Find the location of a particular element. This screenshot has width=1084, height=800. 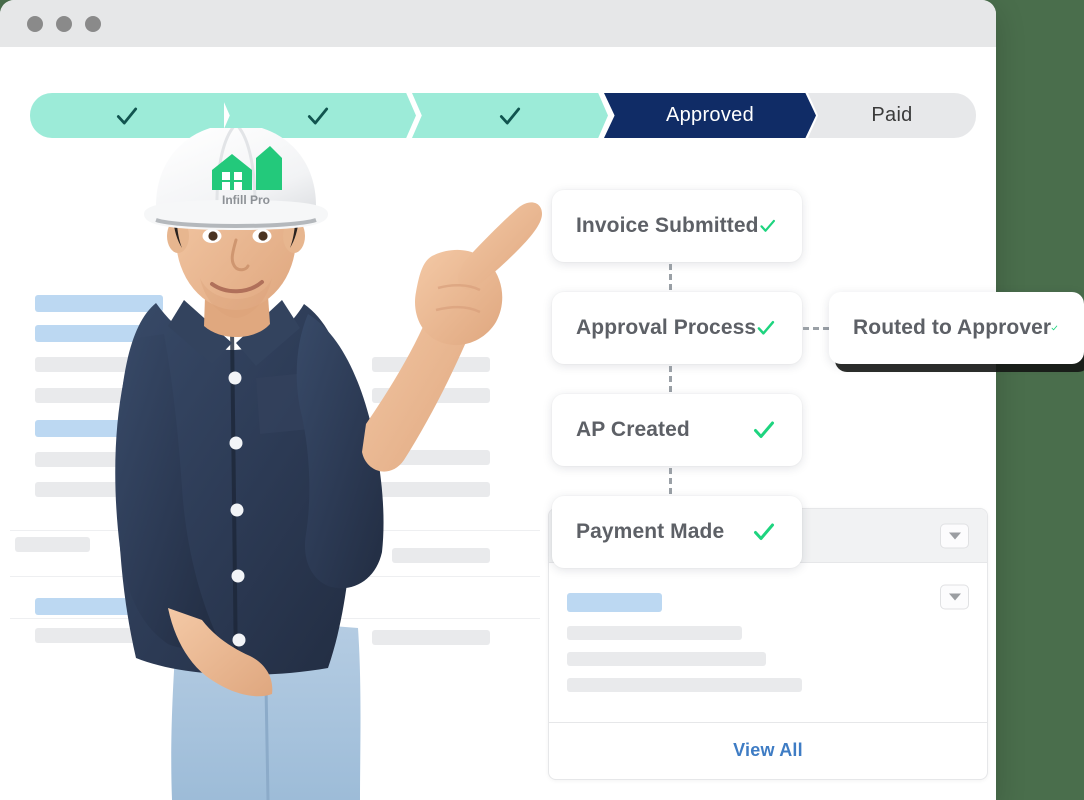

workflow-card-payment-made: Payment Made is located at coordinates (677, 532).